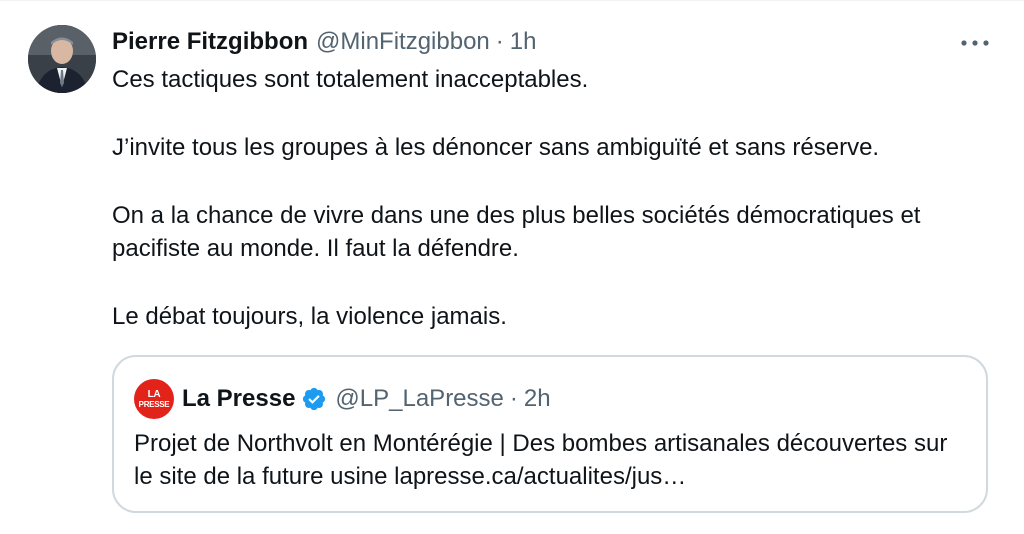  What do you see at coordinates (154, 404) in the screenshot?
I see `logo-text-bottom: PRESSE` at bounding box center [154, 404].